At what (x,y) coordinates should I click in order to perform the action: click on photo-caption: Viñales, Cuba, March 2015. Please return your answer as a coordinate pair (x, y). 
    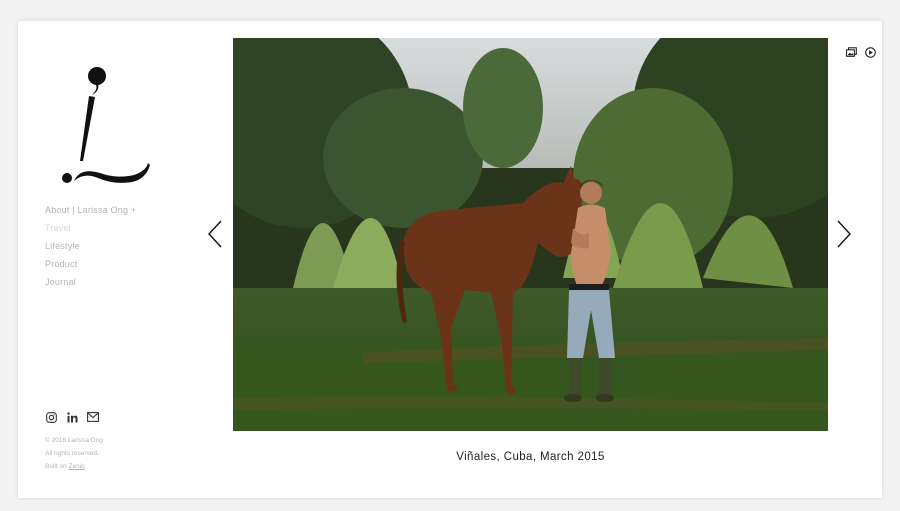
    Looking at the image, I should click on (530, 457).